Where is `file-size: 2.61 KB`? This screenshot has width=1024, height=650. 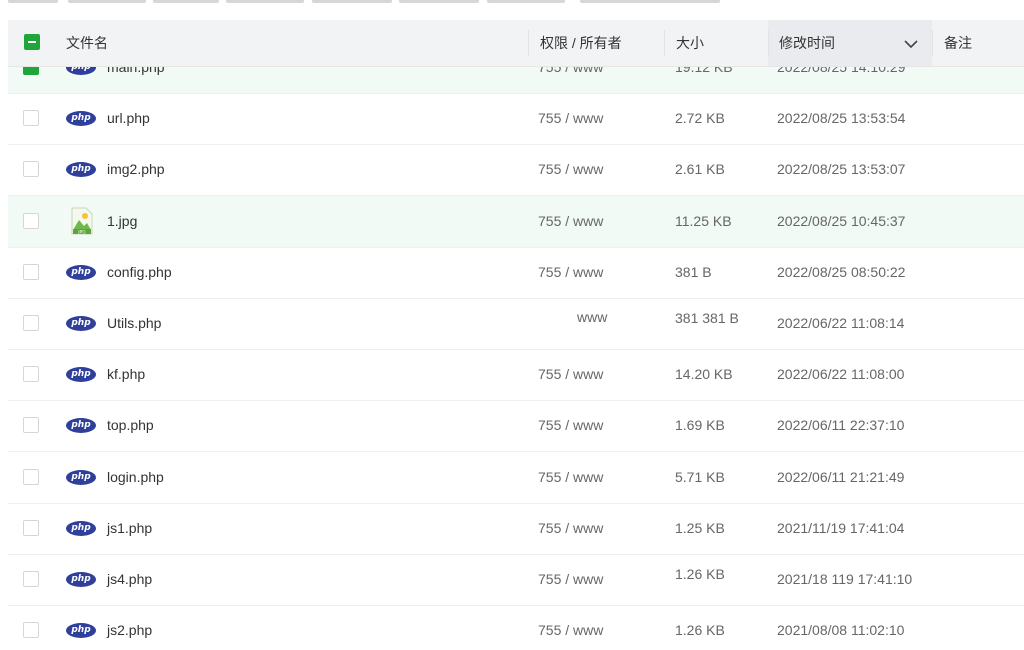 file-size: 2.61 KB is located at coordinates (700, 169).